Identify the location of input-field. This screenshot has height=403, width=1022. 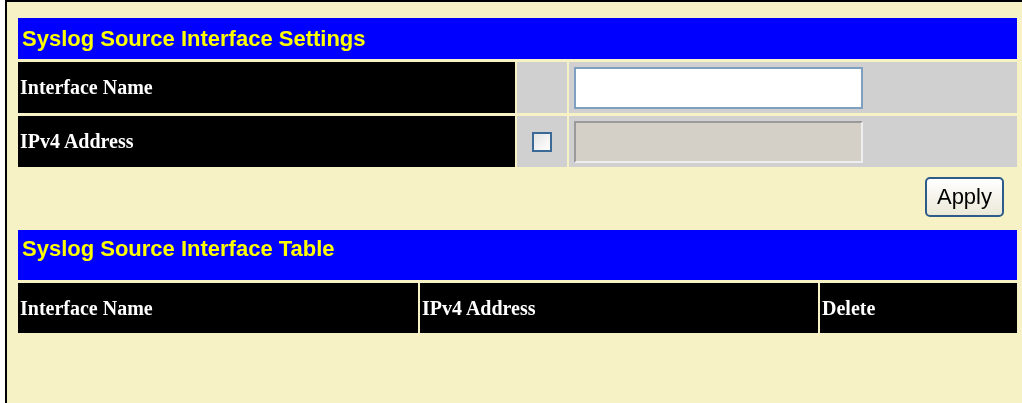
(718, 87).